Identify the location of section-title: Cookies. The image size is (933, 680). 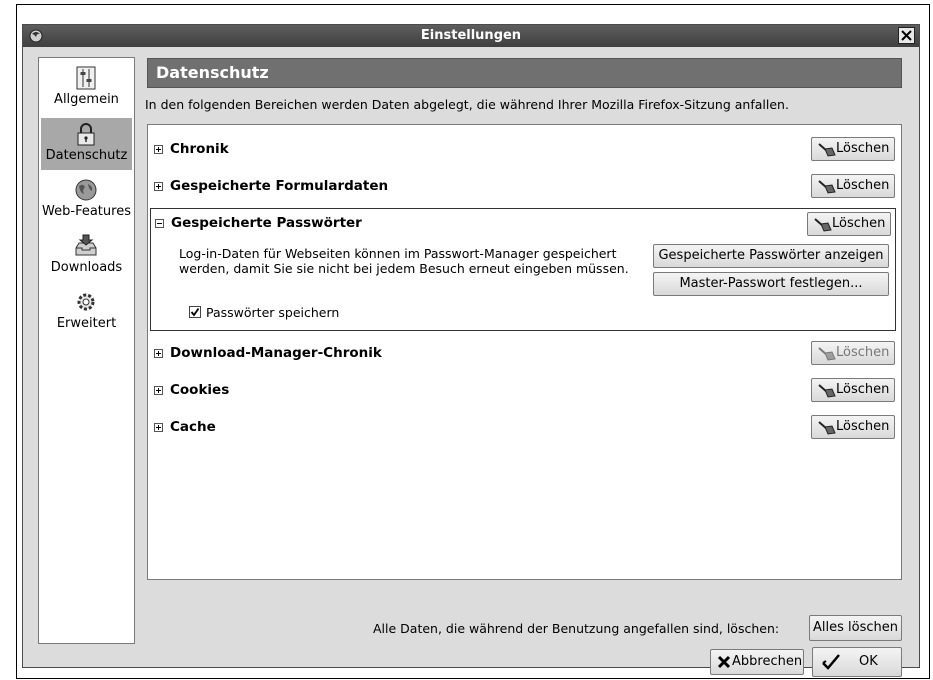
(200, 390).